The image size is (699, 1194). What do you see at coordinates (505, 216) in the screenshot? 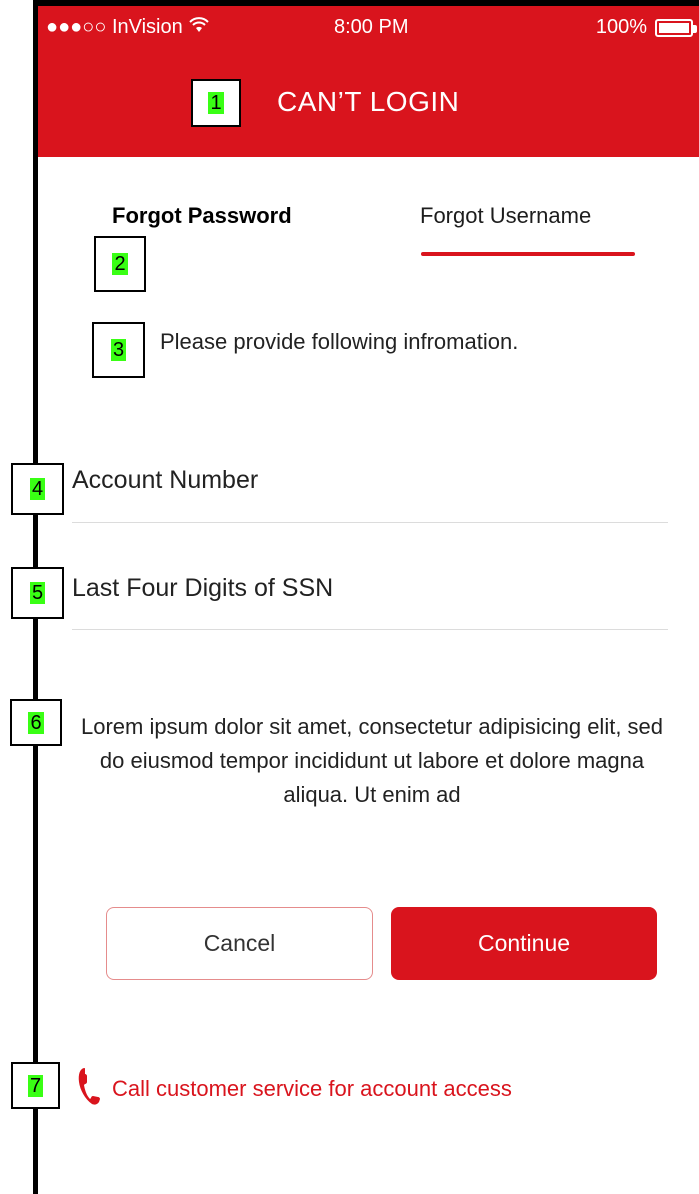
I see `tab-forgot-username: Forgot Username` at bounding box center [505, 216].